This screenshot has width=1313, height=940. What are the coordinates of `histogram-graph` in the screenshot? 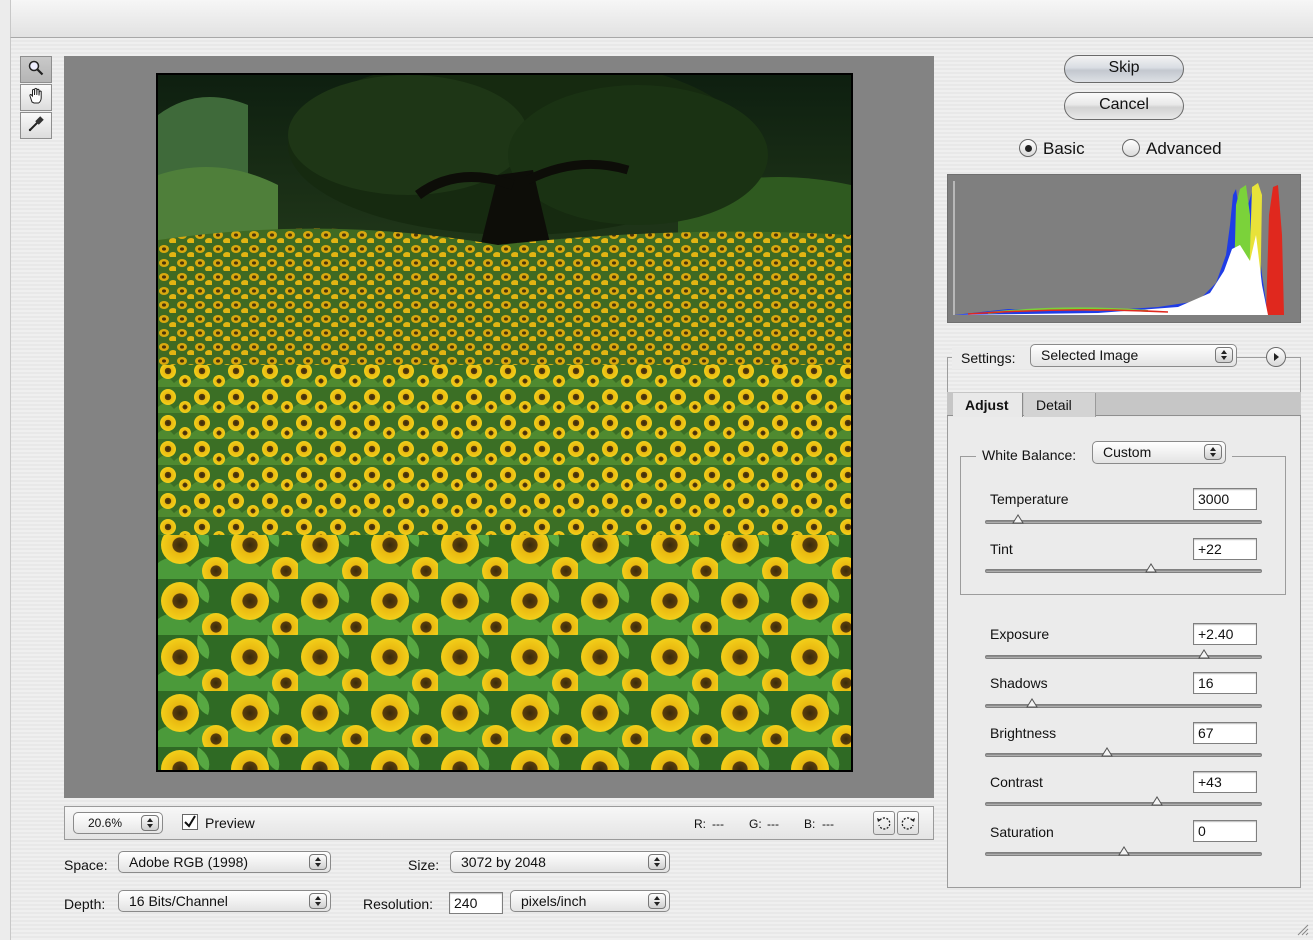 It's located at (1118, 248).